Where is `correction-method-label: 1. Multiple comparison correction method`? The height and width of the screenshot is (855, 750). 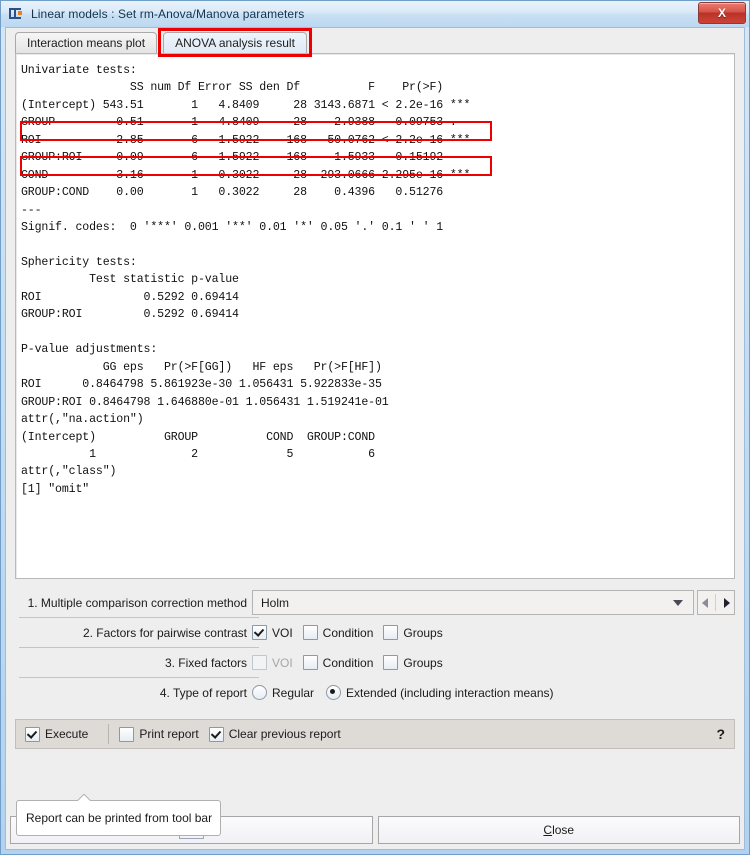 correction-method-label: 1. Multiple comparison correction method is located at coordinates (137, 602).